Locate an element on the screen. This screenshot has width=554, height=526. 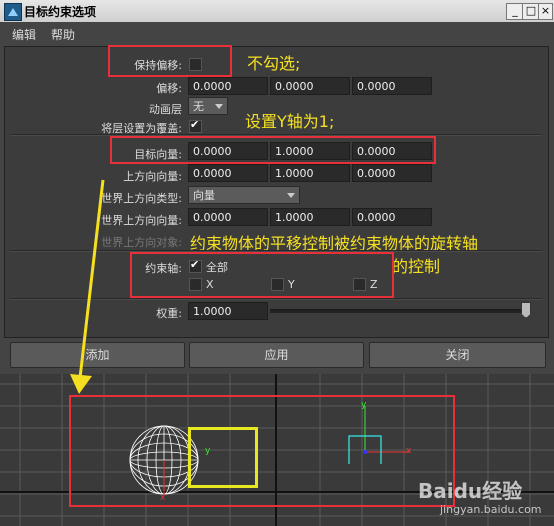
highlight-constraint-axes is located at coordinates (262, 275).